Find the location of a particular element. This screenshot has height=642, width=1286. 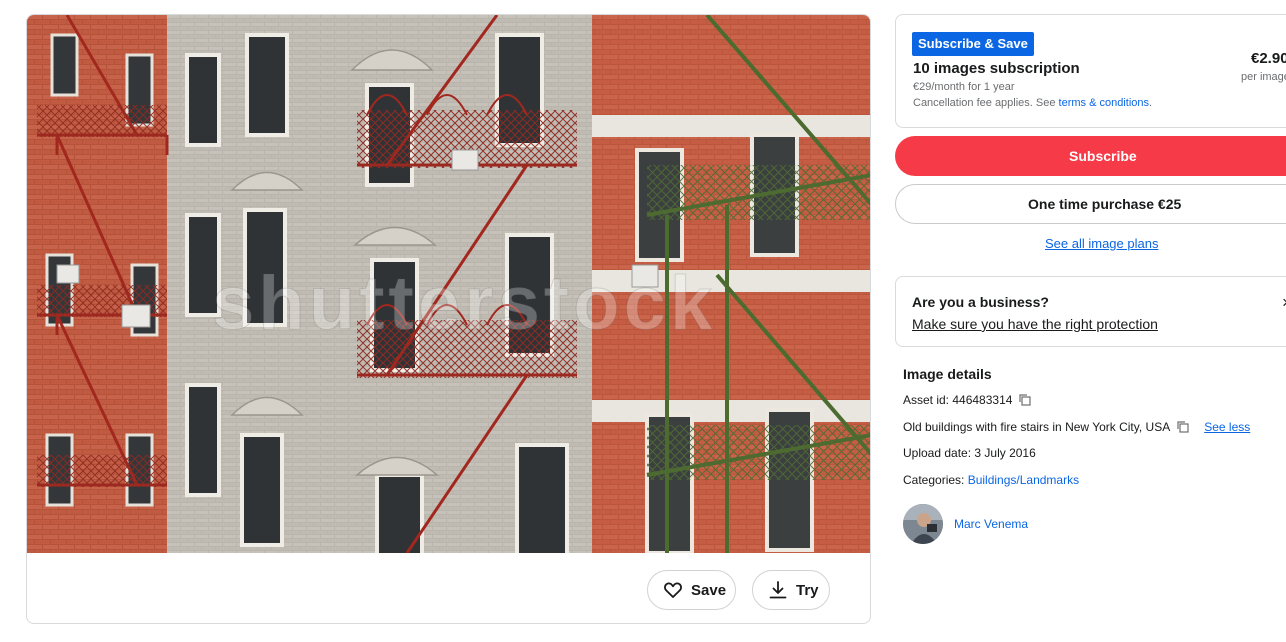

fee-suffix: . is located at coordinates (1151, 103).